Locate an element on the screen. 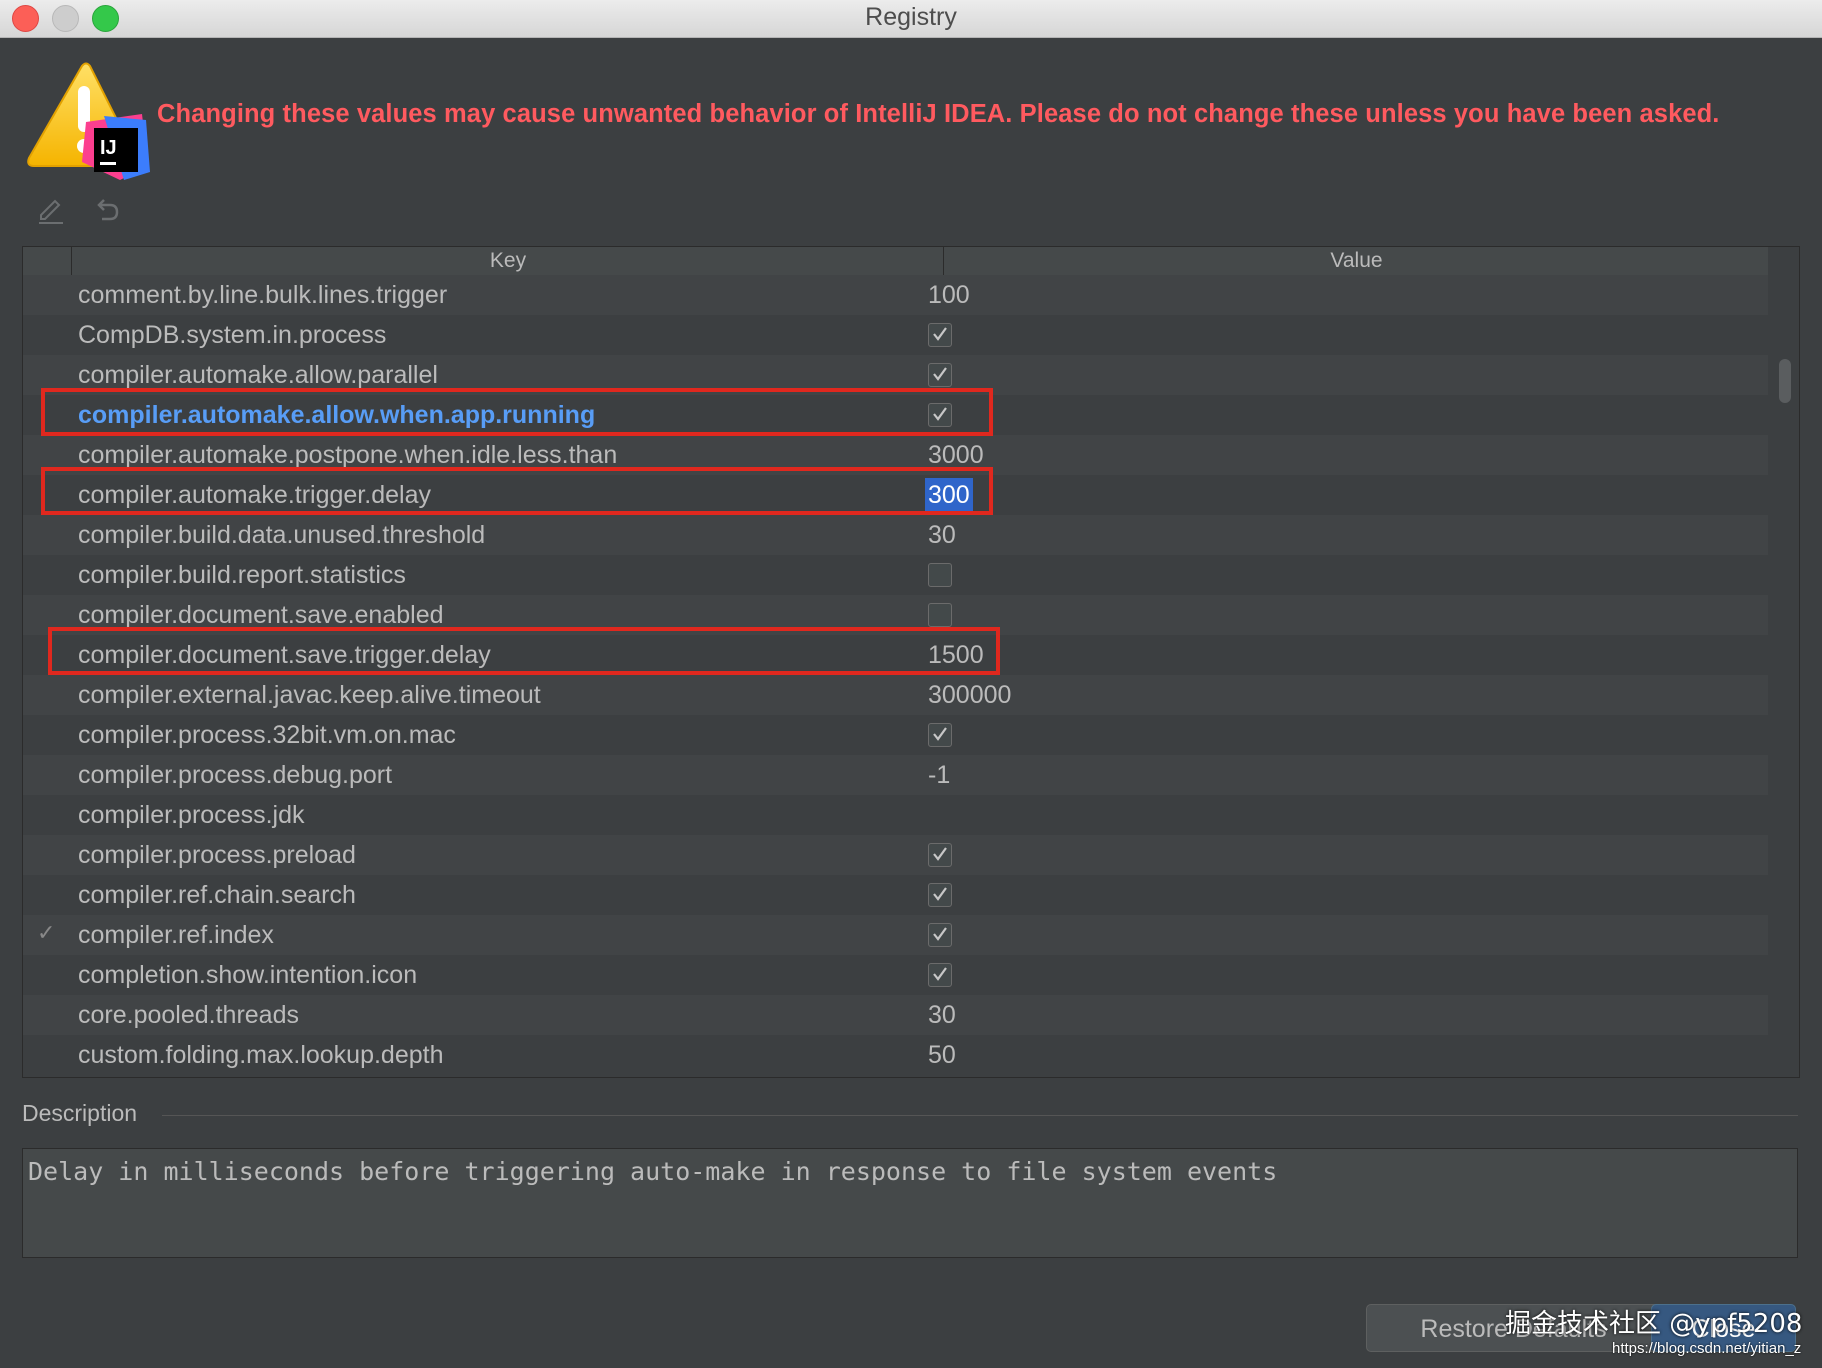 The width and height of the screenshot is (1822, 1368). column-header-key: Key is located at coordinates (507, 261).